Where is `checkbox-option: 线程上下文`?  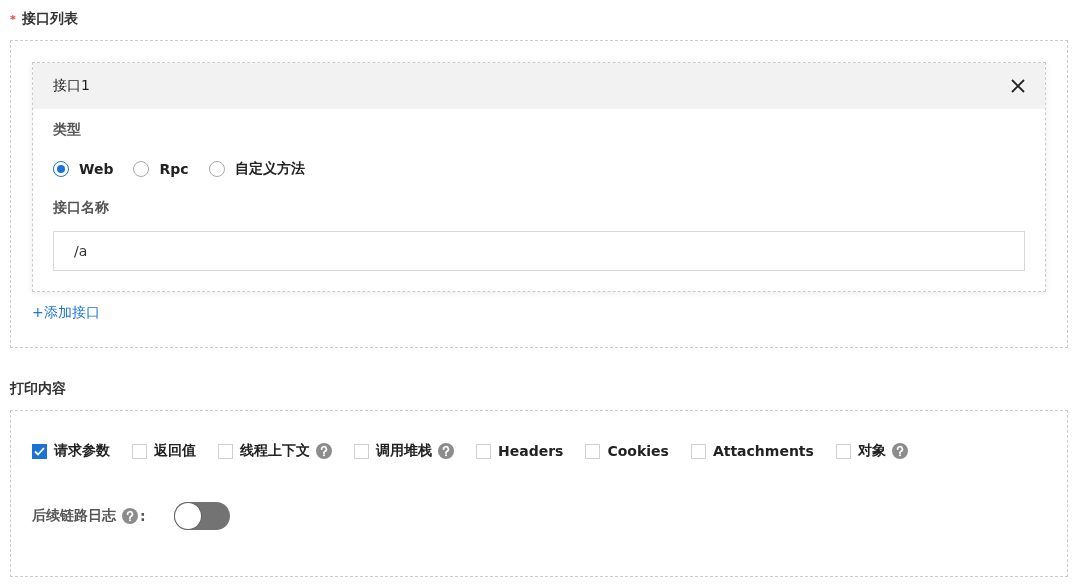
checkbox-option: 线程上下文 is located at coordinates (264, 451).